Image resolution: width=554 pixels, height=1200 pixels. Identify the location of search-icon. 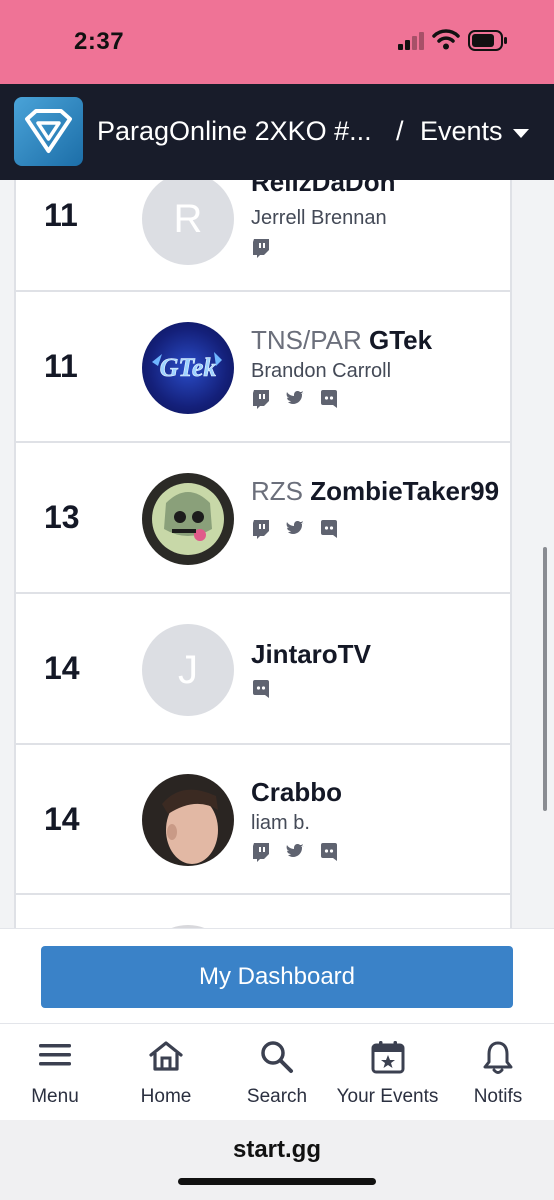
(277, 1057).